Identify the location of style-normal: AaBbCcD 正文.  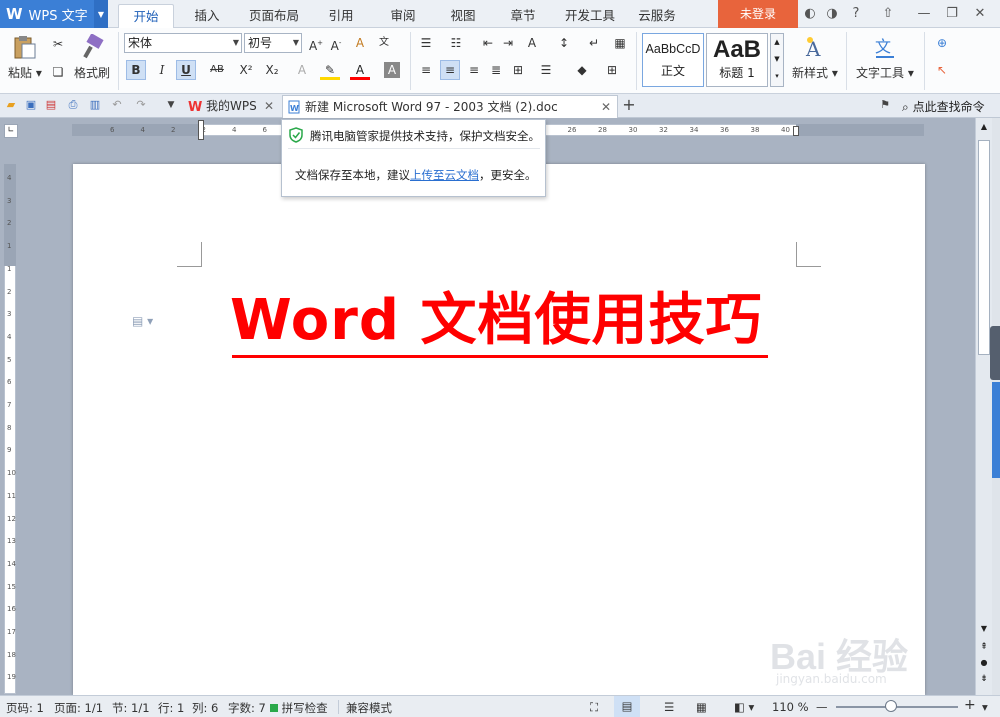
(673, 60).